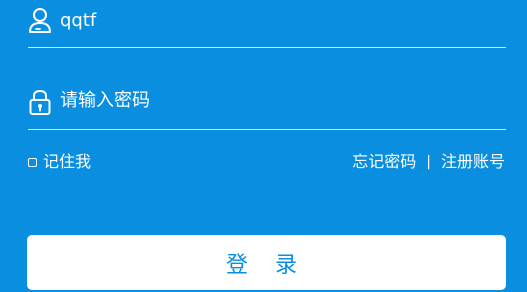 This screenshot has width=527, height=292. Describe the element at coordinates (32, 162) in the screenshot. I see `remember-me-checkbox` at that location.